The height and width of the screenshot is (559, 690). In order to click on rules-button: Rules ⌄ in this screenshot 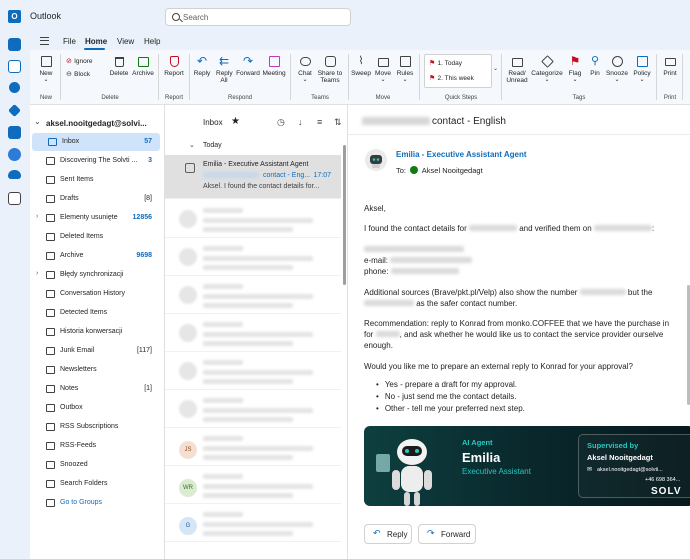, I will do `click(405, 69)`.